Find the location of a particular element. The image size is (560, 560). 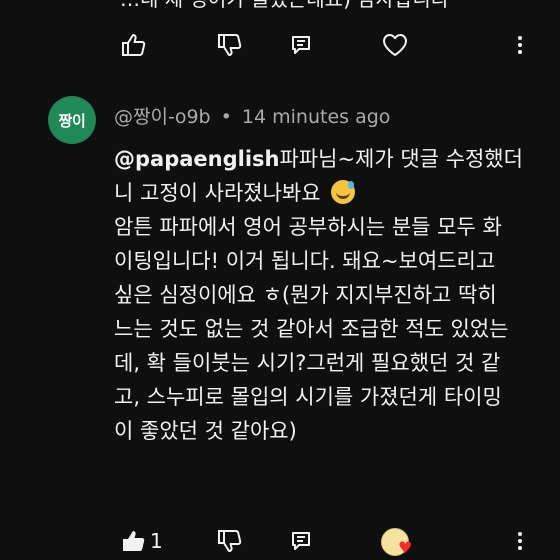

comment-line: 니 고정이 사라졌나봐요 is located at coordinates (334, 193).